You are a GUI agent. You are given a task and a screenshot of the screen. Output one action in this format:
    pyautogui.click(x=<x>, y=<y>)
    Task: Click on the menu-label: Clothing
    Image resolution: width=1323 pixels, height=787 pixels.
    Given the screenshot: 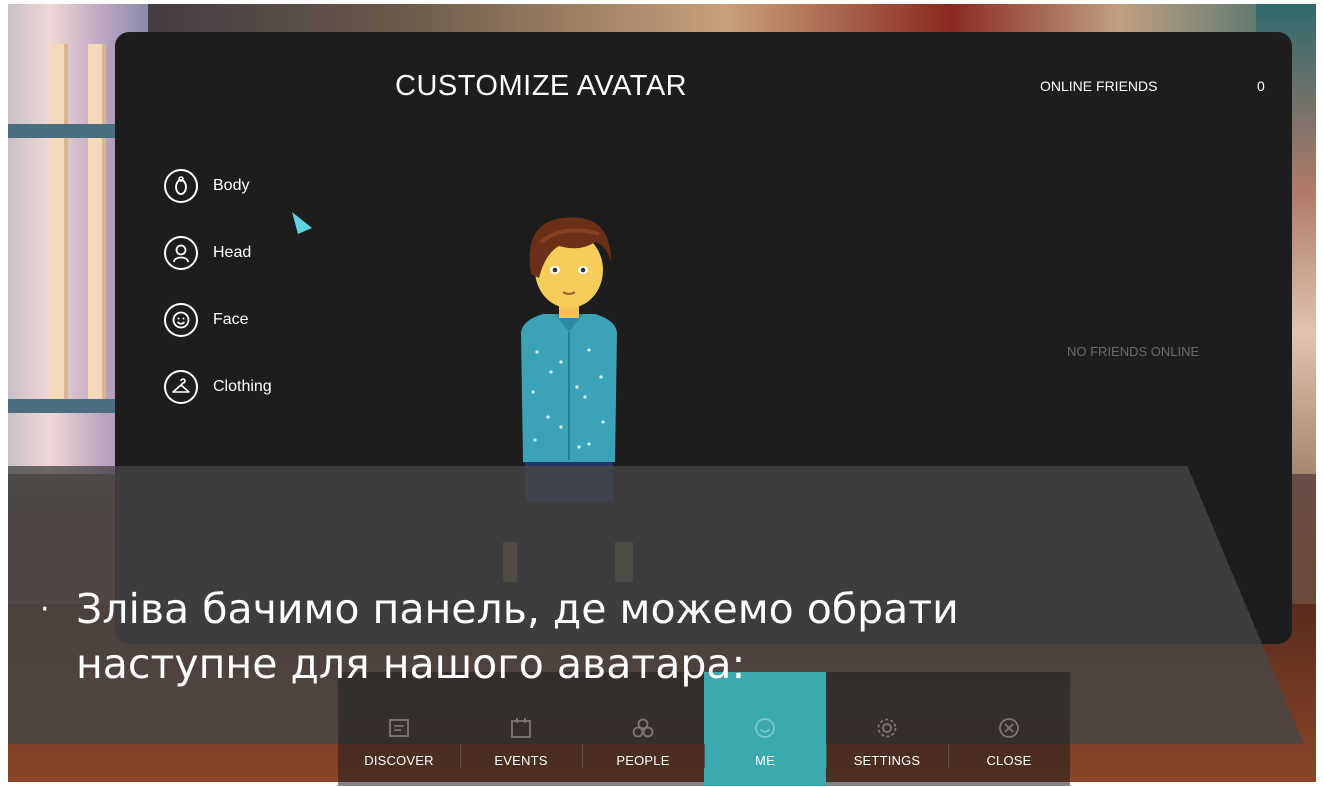 What is the action you would take?
    pyautogui.click(x=242, y=386)
    